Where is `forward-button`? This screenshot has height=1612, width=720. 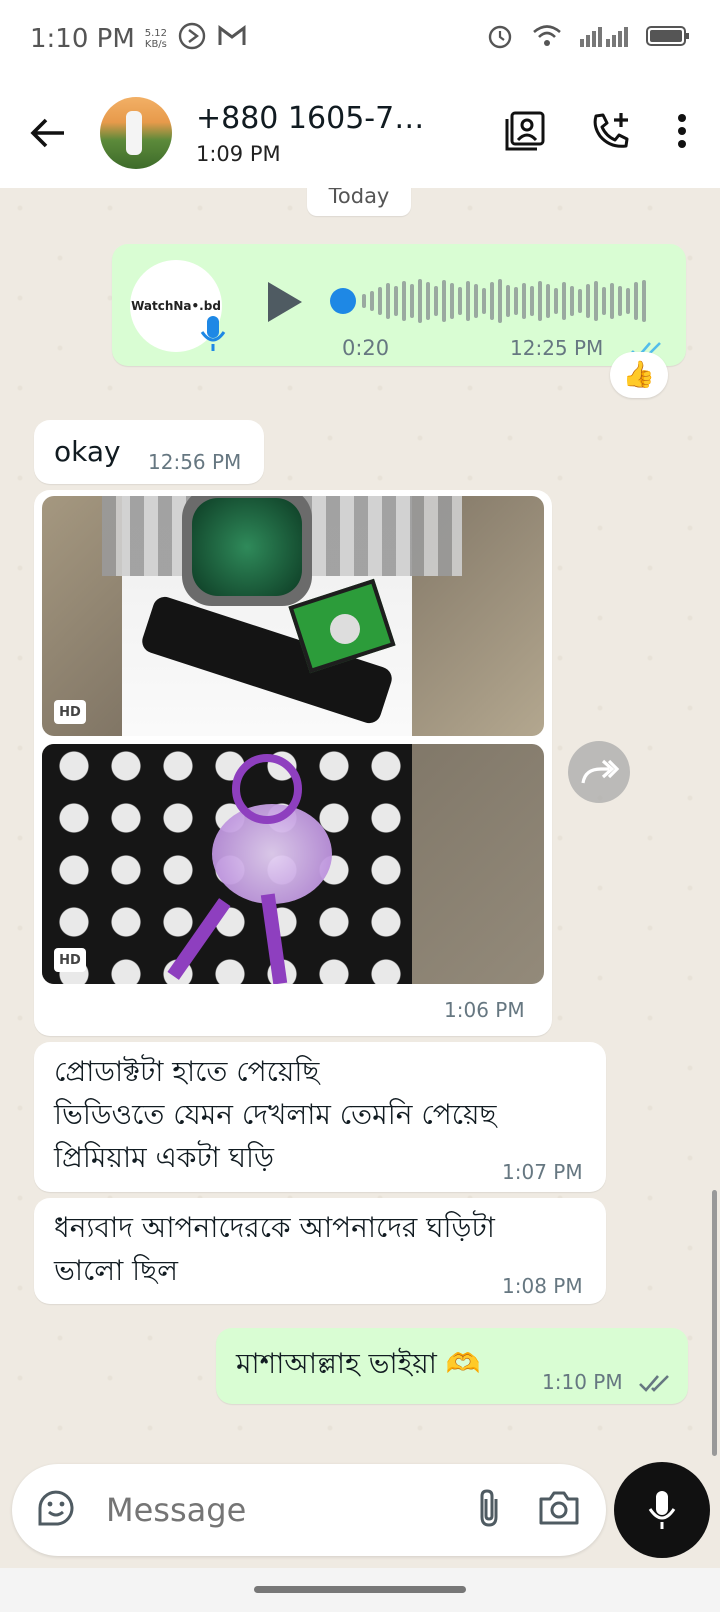 forward-button is located at coordinates (599, 772).